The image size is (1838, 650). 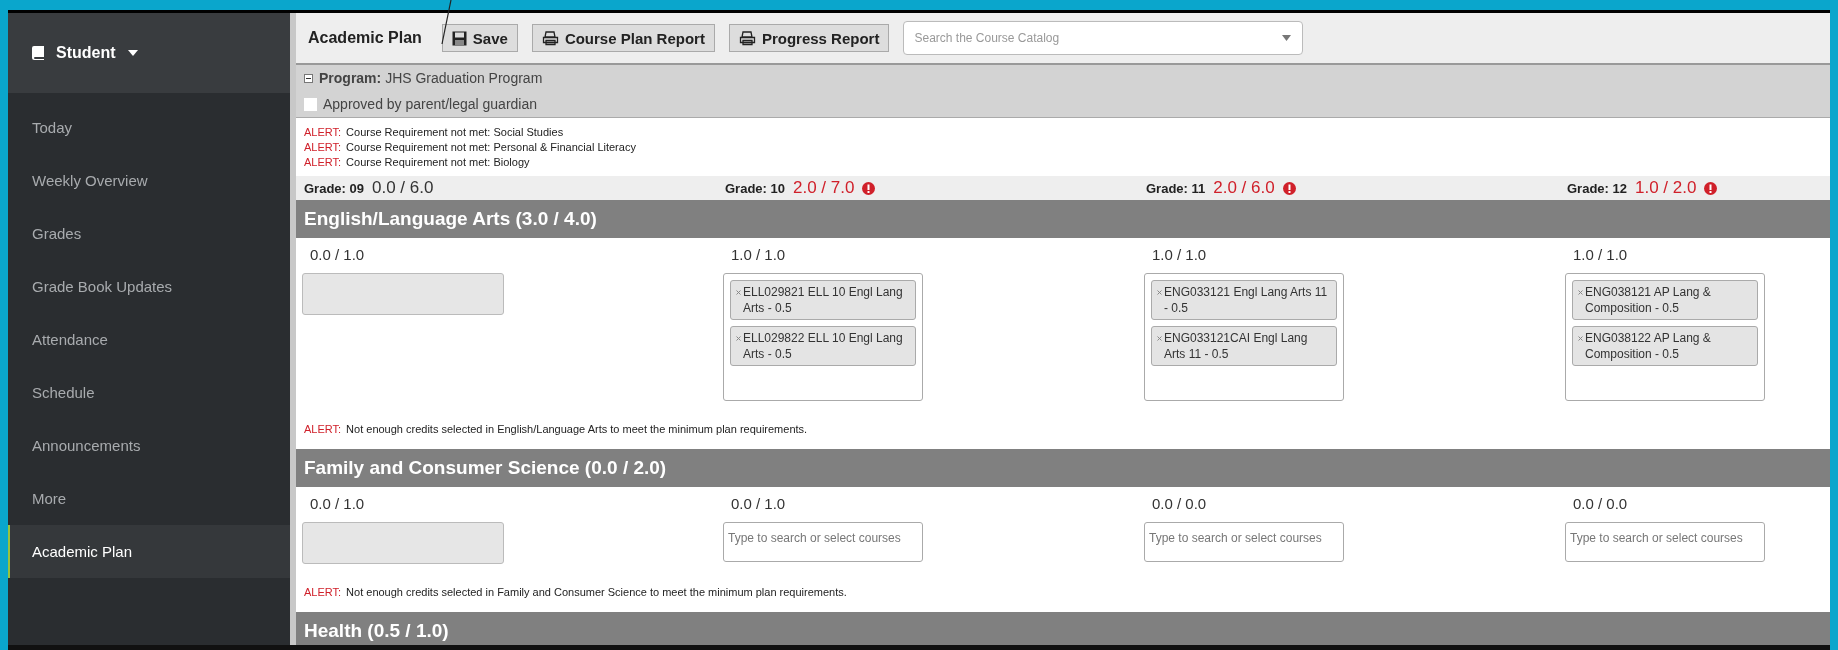 What do you see at coordinates (755, 188) in the screenshot?
I see `grade-label: Grade: 10` at bounding box center [755, 188].